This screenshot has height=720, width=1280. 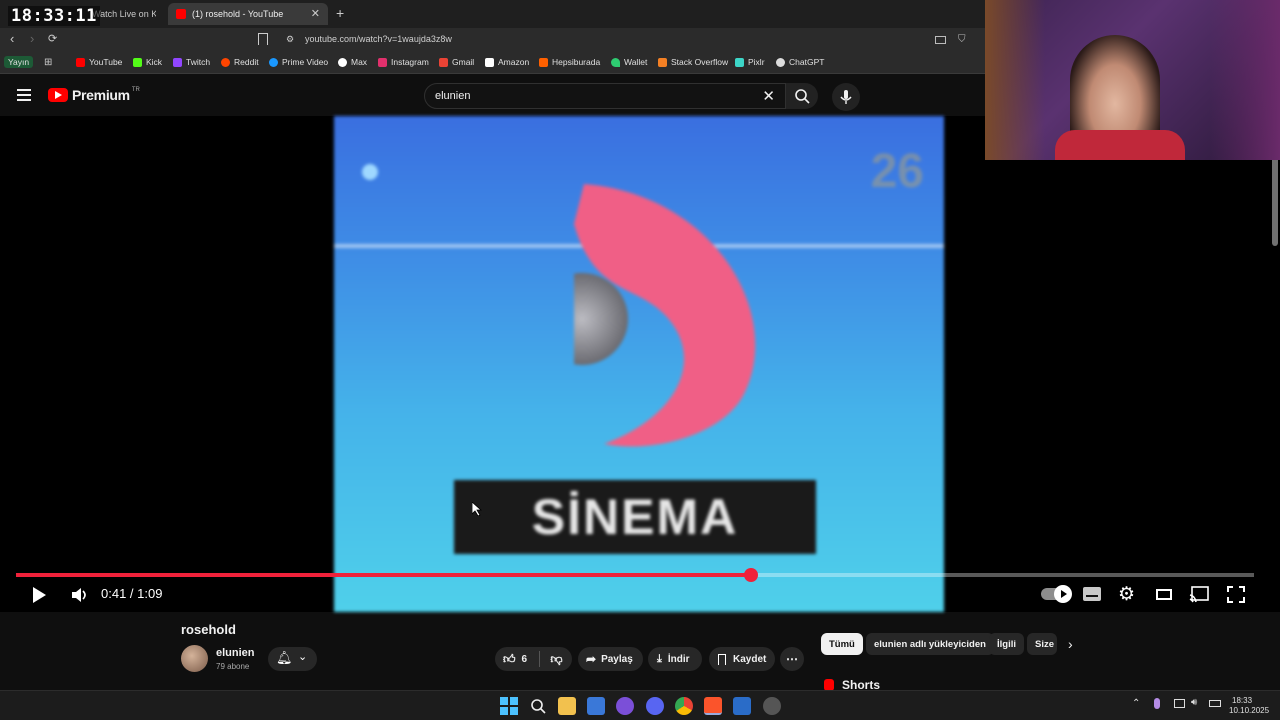 What do you see at coordinates (1179, 703) in the screenshot?
I see `tray-display-icon` at bounding box center [1179, 703].